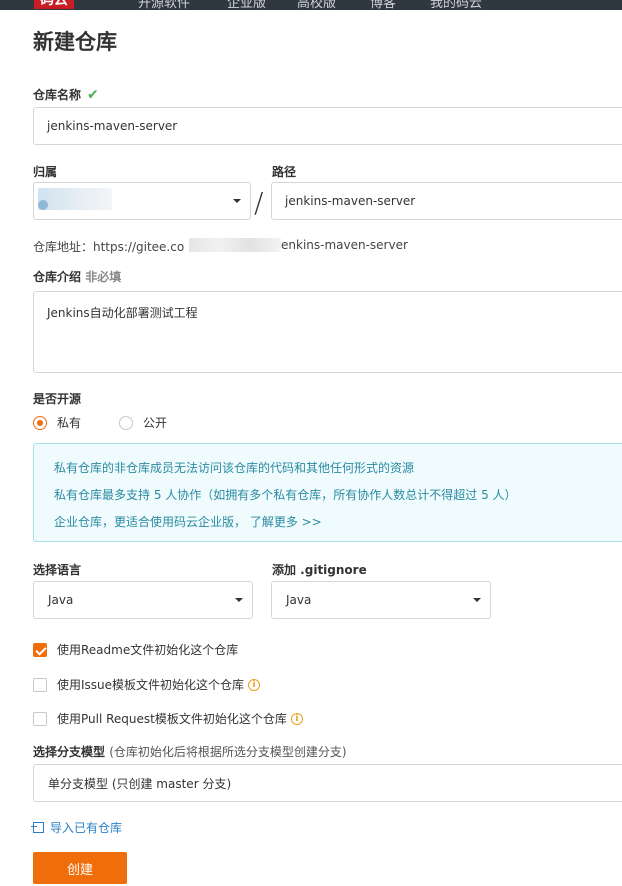  What do you see at coordinates (327, 126) in the screenshot?
I see `repo-name-input: jenkins-maven-server` at bounding box center [327, 126].